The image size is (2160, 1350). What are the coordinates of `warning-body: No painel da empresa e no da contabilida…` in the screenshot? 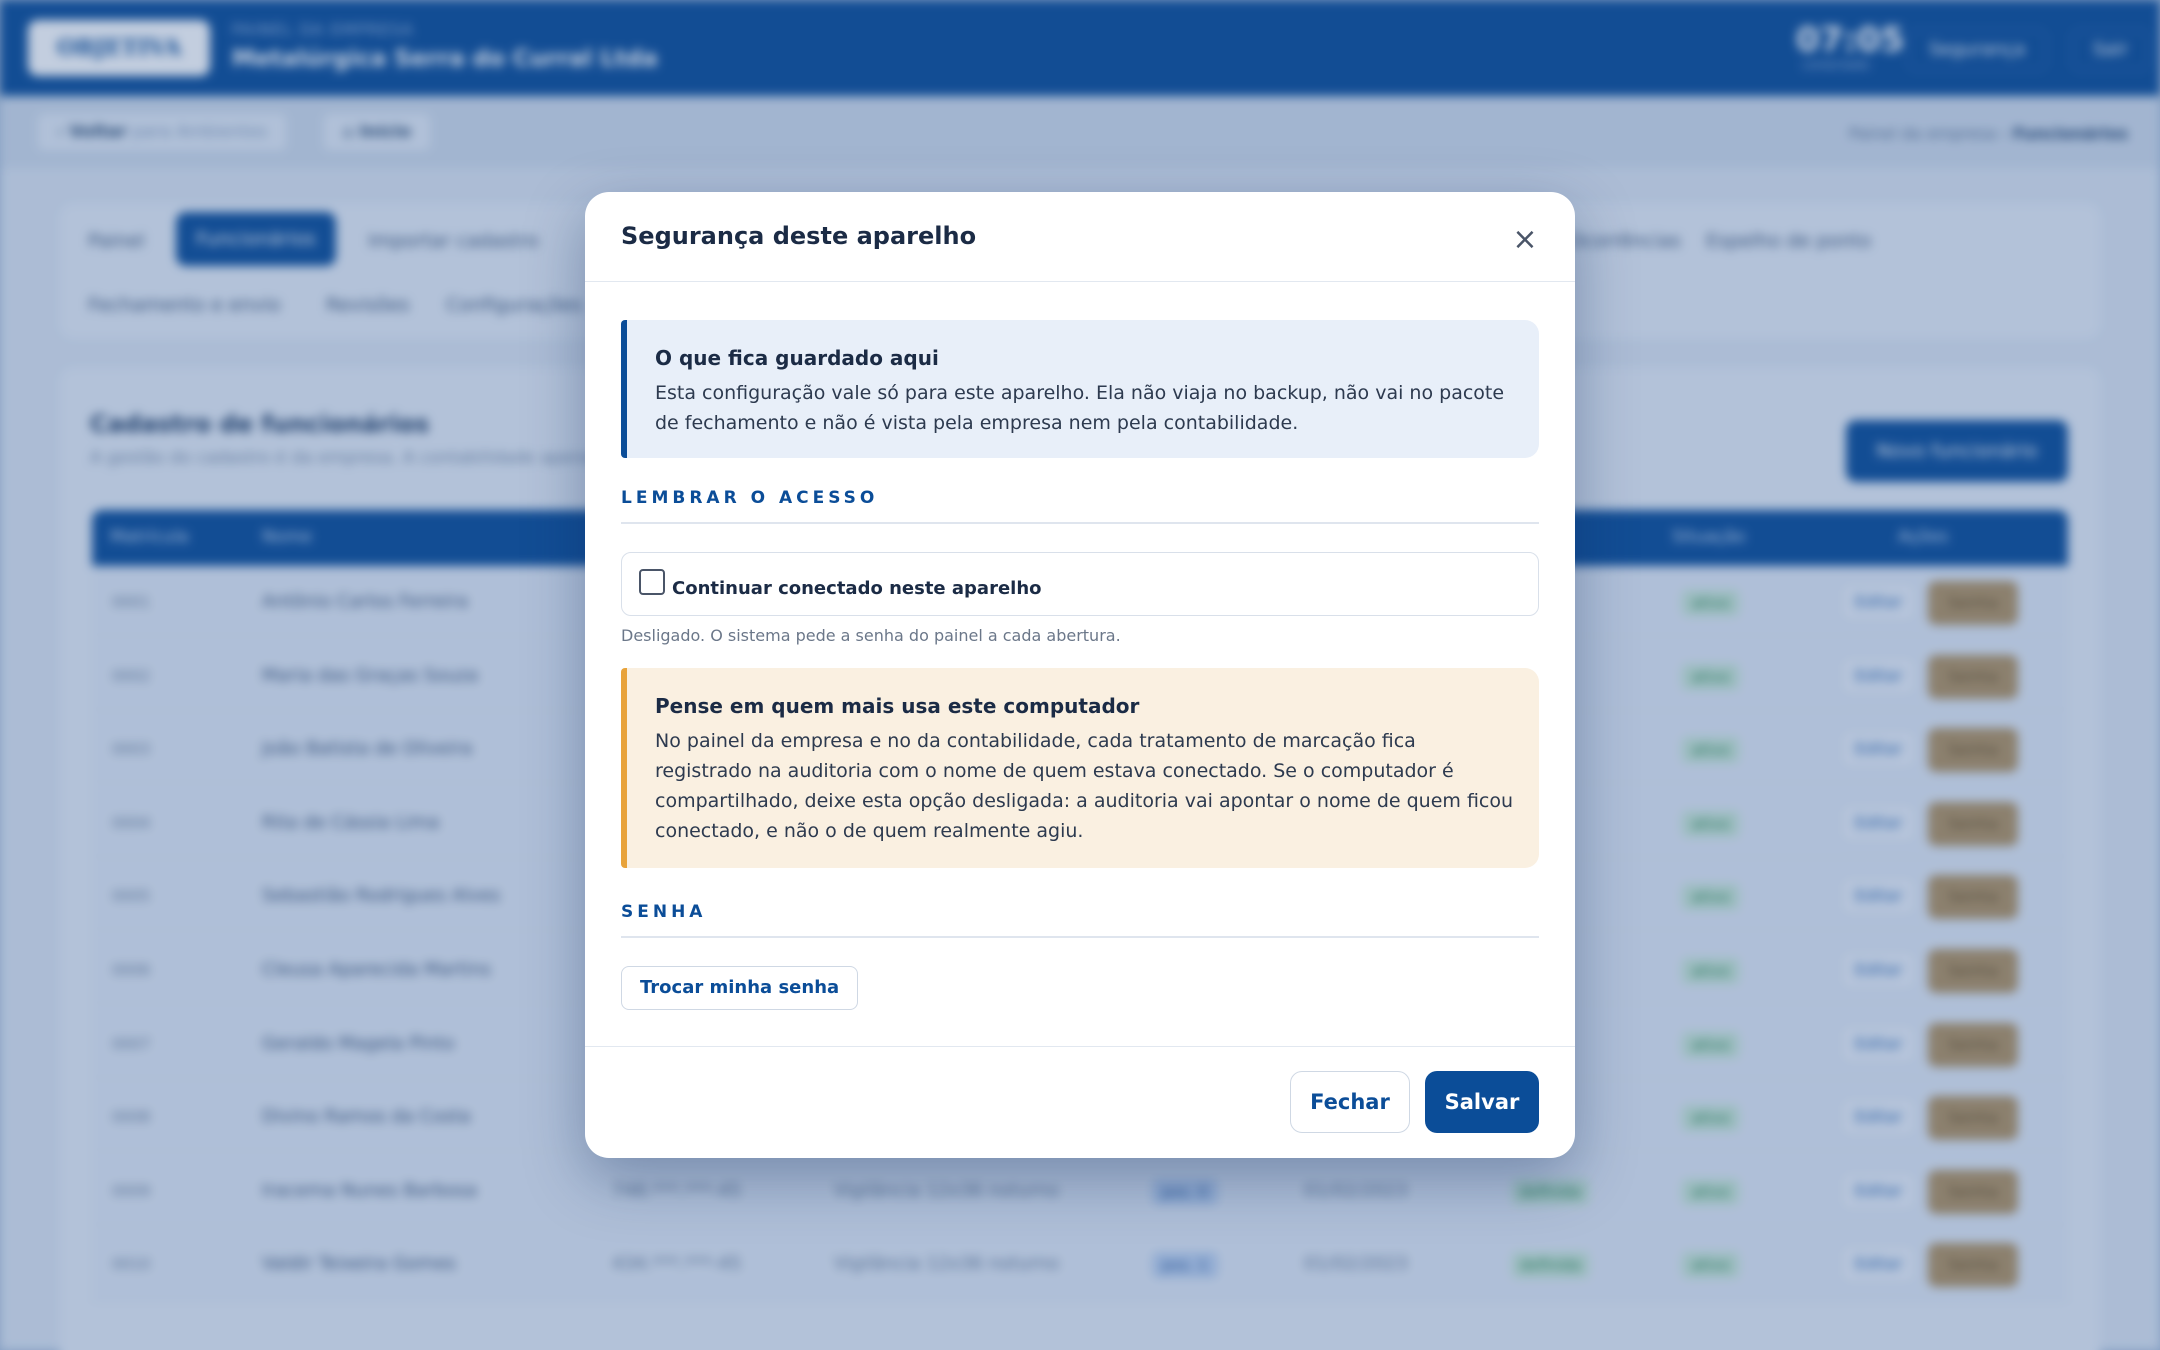 It's located at (1084, 786).